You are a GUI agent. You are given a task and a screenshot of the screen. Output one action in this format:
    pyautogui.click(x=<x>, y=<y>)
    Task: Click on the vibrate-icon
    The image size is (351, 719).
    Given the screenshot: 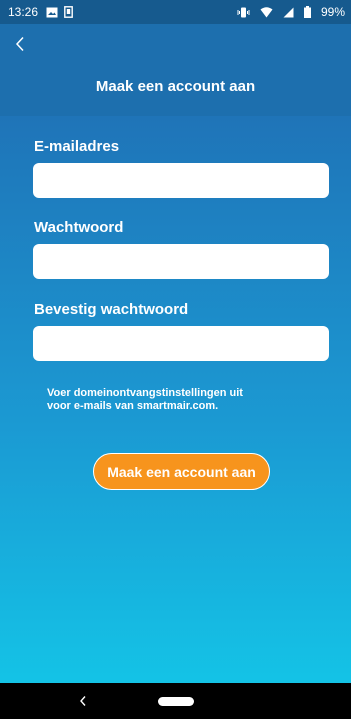 What is the action you would take?
    pyautogui.click(x=243, y=12)
    